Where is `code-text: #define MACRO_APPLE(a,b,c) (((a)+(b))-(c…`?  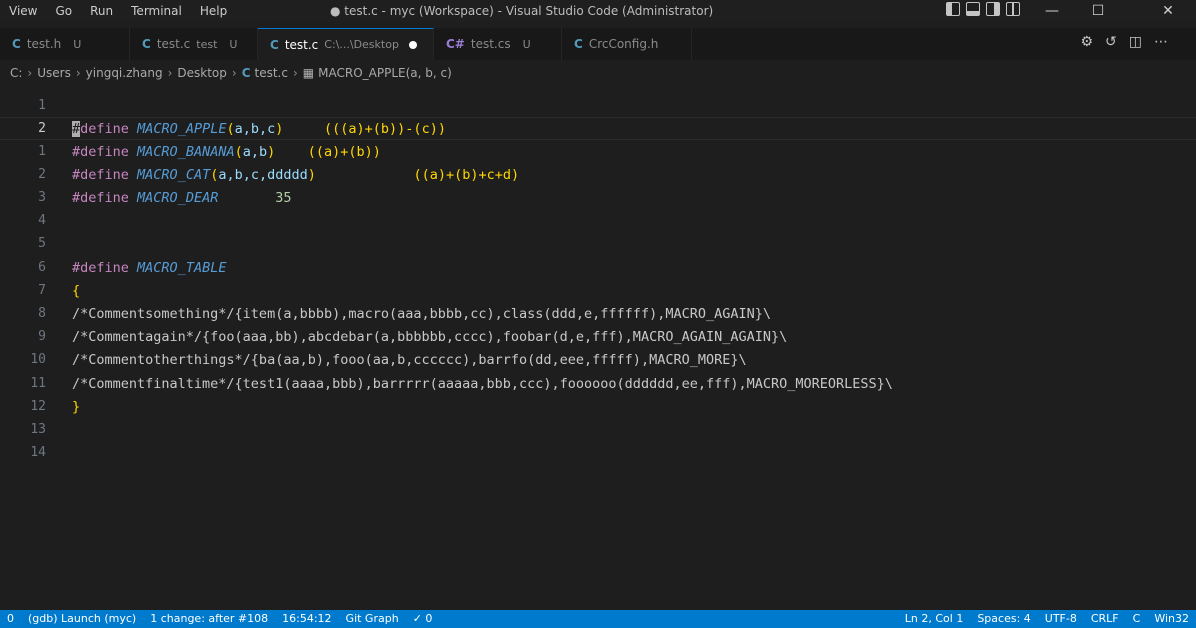
code-text: #define MACRO_APPLE(a,b,c) (((a)+(b))-(c… is located at coordinates (259, 128).